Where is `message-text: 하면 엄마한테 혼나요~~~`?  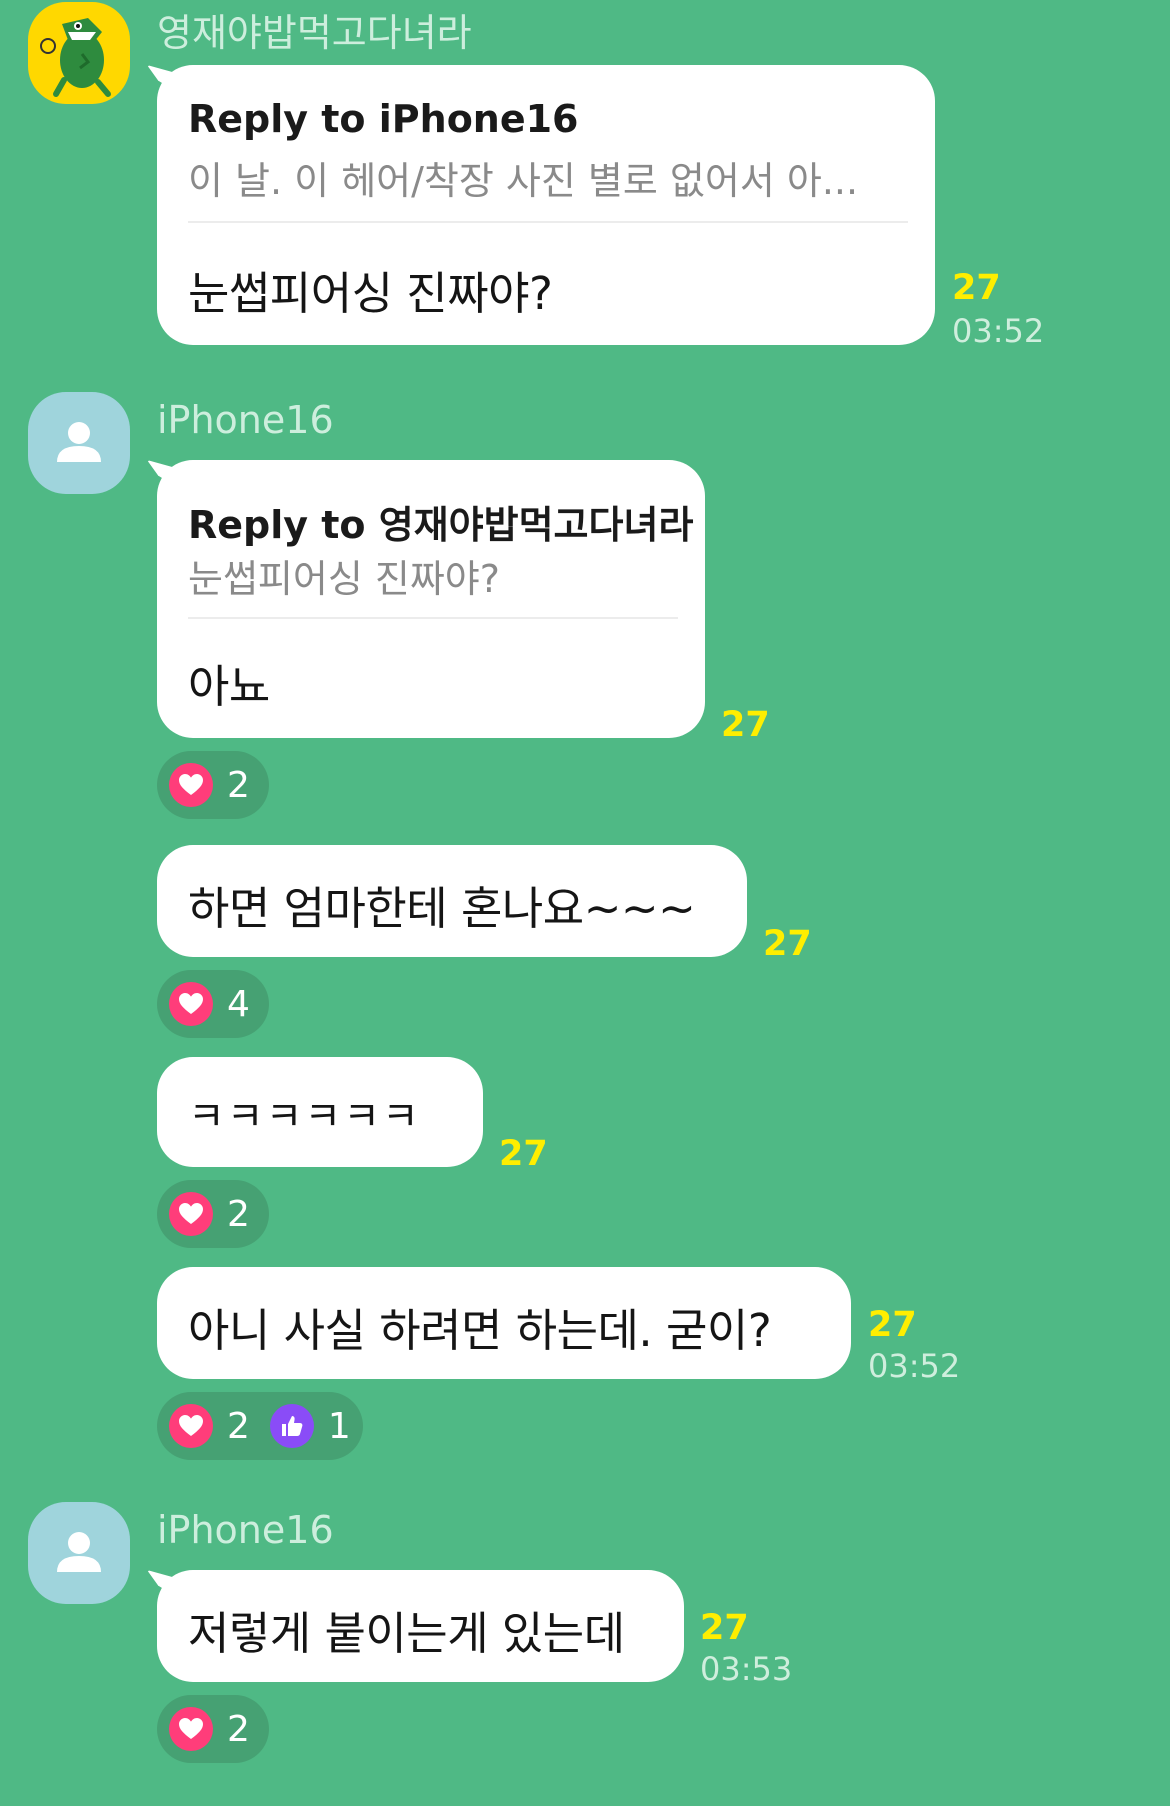 message-text: 하면 엄마한테 혼나요~~~ is located at coordinates (442, 908).